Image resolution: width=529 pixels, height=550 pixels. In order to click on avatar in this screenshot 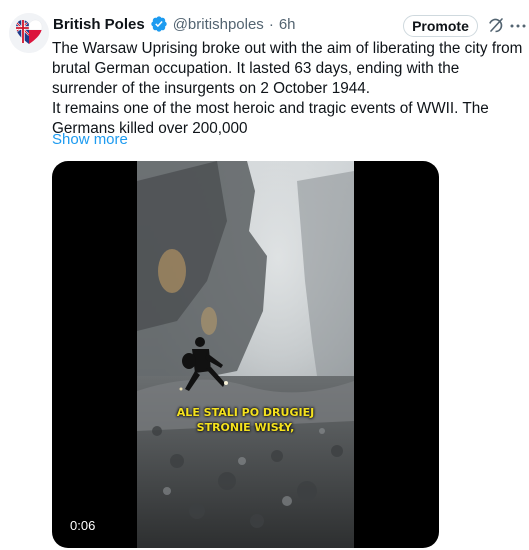, I will do `click(29, 33)`.